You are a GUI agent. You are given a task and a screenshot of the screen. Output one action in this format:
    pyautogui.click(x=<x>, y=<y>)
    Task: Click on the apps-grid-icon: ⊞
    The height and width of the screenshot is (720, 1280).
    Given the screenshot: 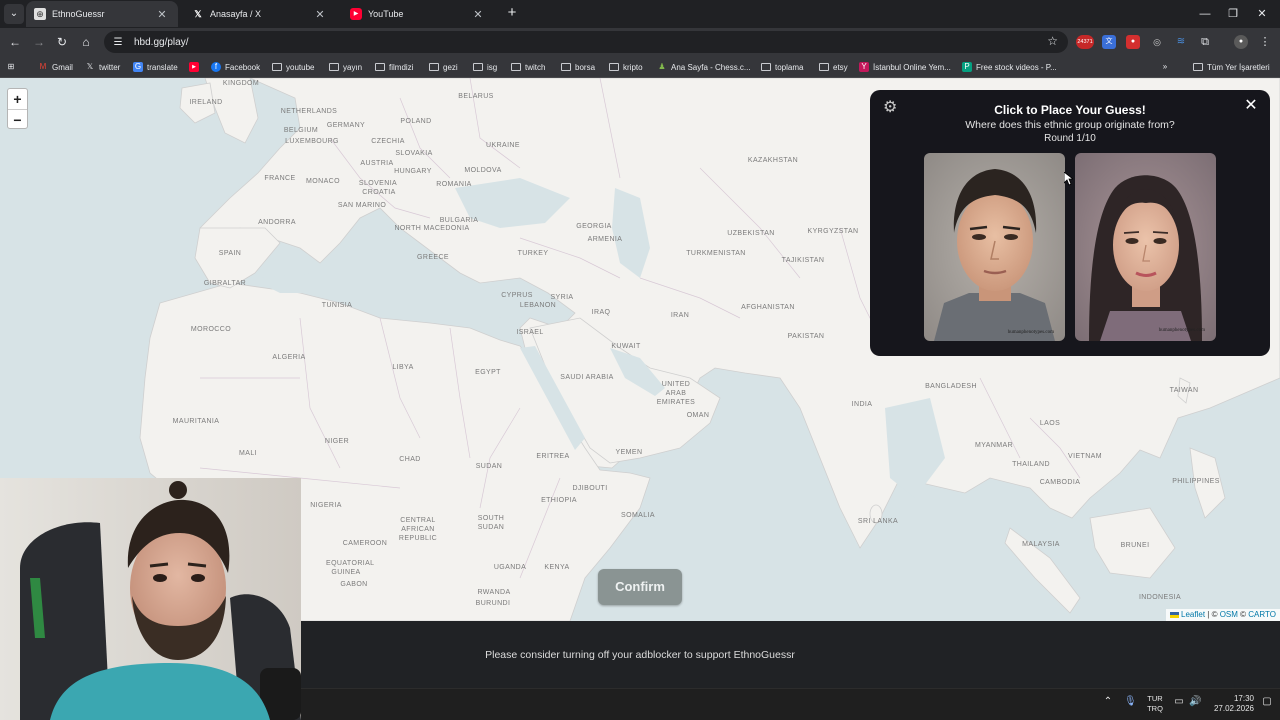 What is the action you would take?
    pyautogui.click(x=13, y=67)
    